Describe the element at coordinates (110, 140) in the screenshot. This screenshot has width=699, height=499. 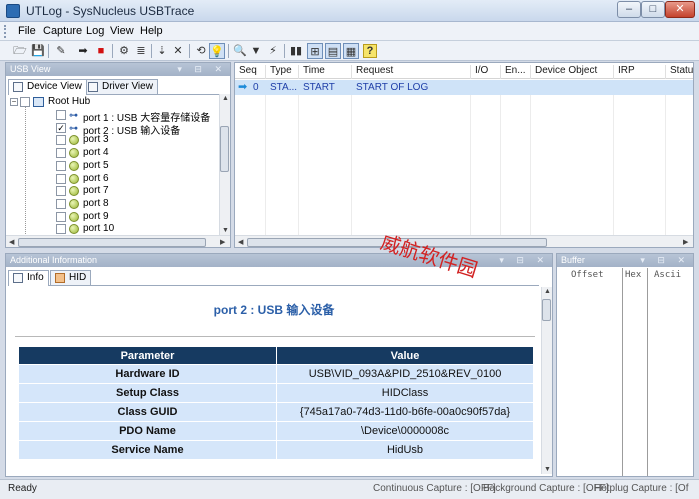
I see `tree-port-item: port 3` at that location.